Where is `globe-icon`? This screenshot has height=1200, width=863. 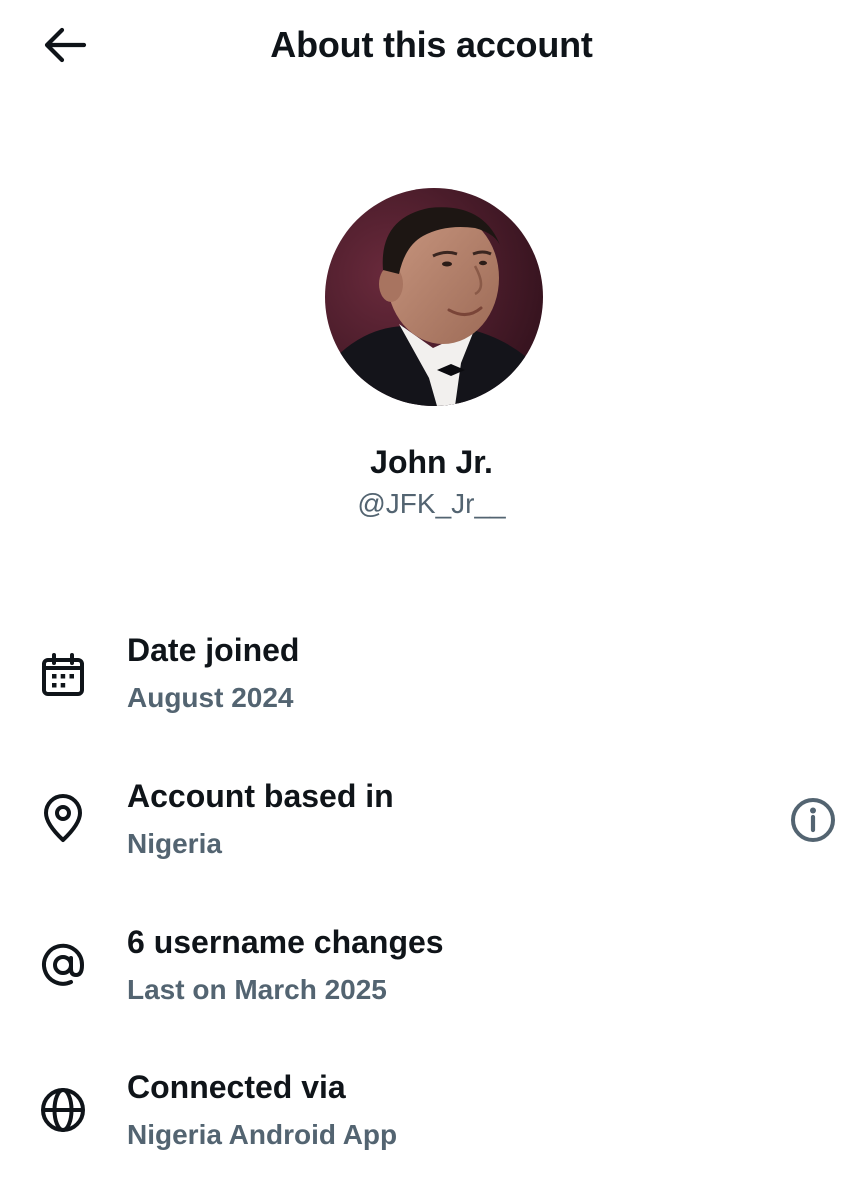 globe-icon is located at coordinates (63, 1110).